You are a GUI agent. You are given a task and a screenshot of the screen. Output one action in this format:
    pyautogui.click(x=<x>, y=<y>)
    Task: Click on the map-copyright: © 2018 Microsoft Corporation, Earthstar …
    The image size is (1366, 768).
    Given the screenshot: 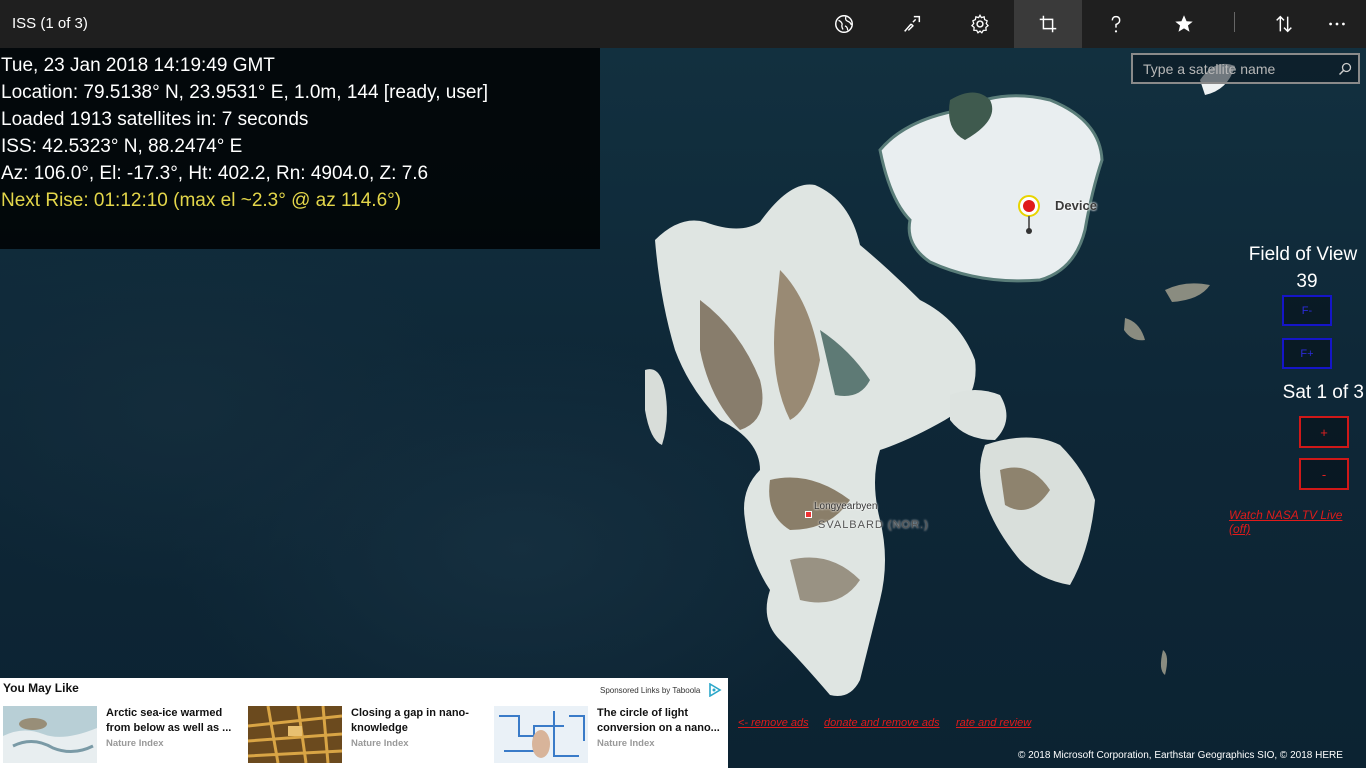 What is the action you would take?
    pyautogui.click(x=1180, y=755)
    